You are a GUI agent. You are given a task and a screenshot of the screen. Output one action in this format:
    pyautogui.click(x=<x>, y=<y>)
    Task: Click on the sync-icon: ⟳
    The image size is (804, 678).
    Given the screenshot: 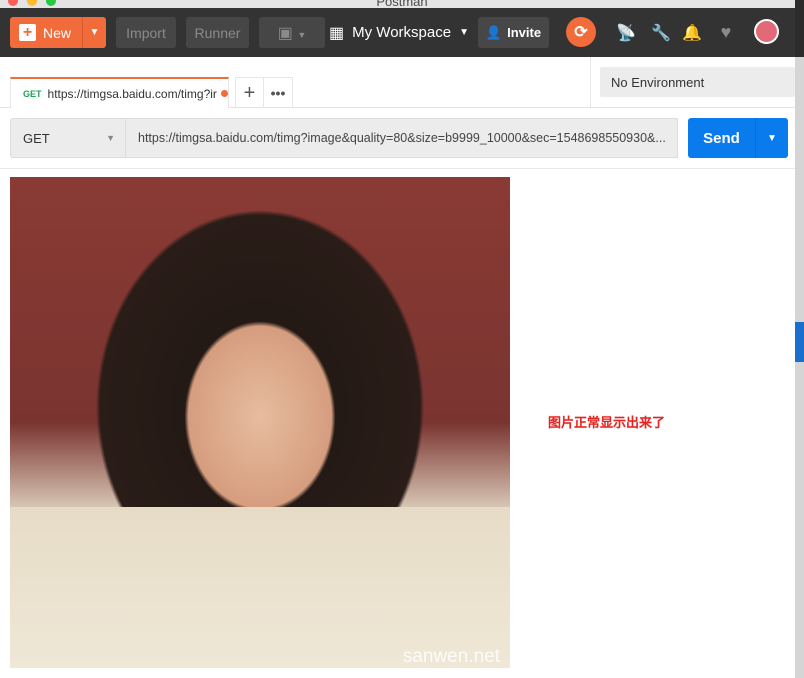 What is the action you would take?
    pyautogui.click(x=581, y=32)
    